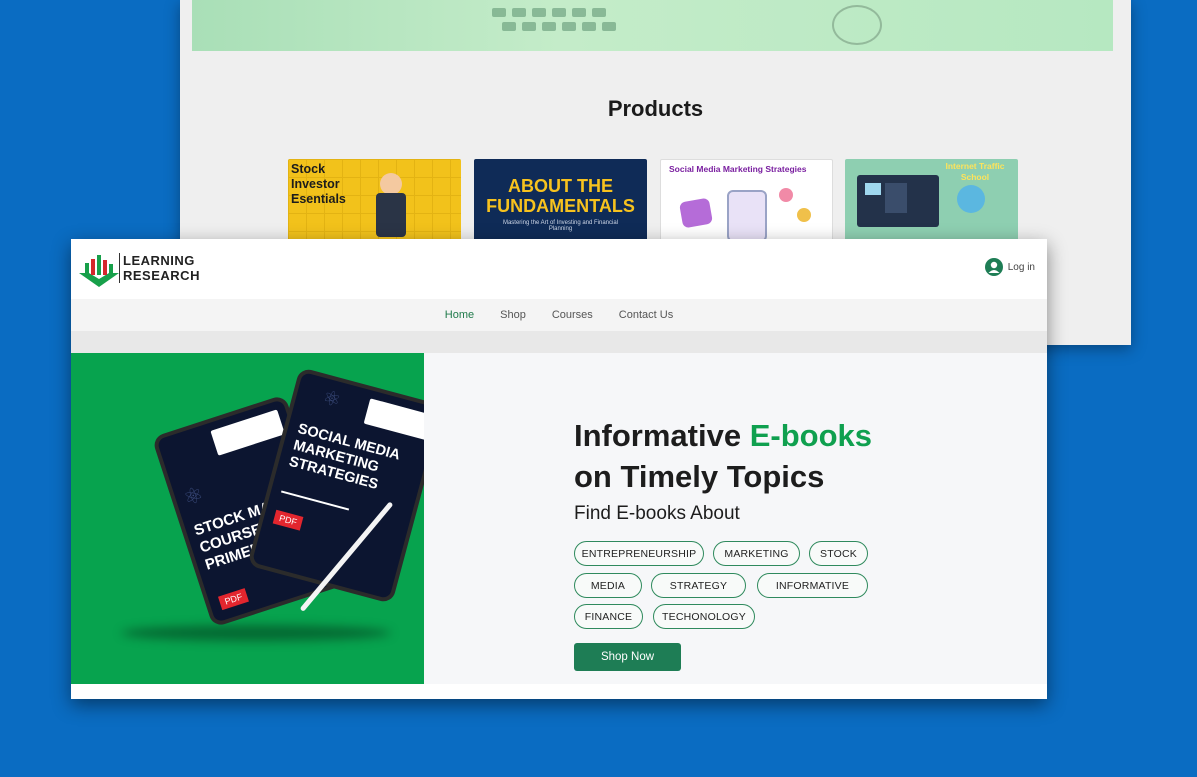 The image size is (1197, 777). What do you see at coordinates (811, 435) in the screenshot?
I see `hero-title-highlight: E-books` at bounding box center [811, 435].